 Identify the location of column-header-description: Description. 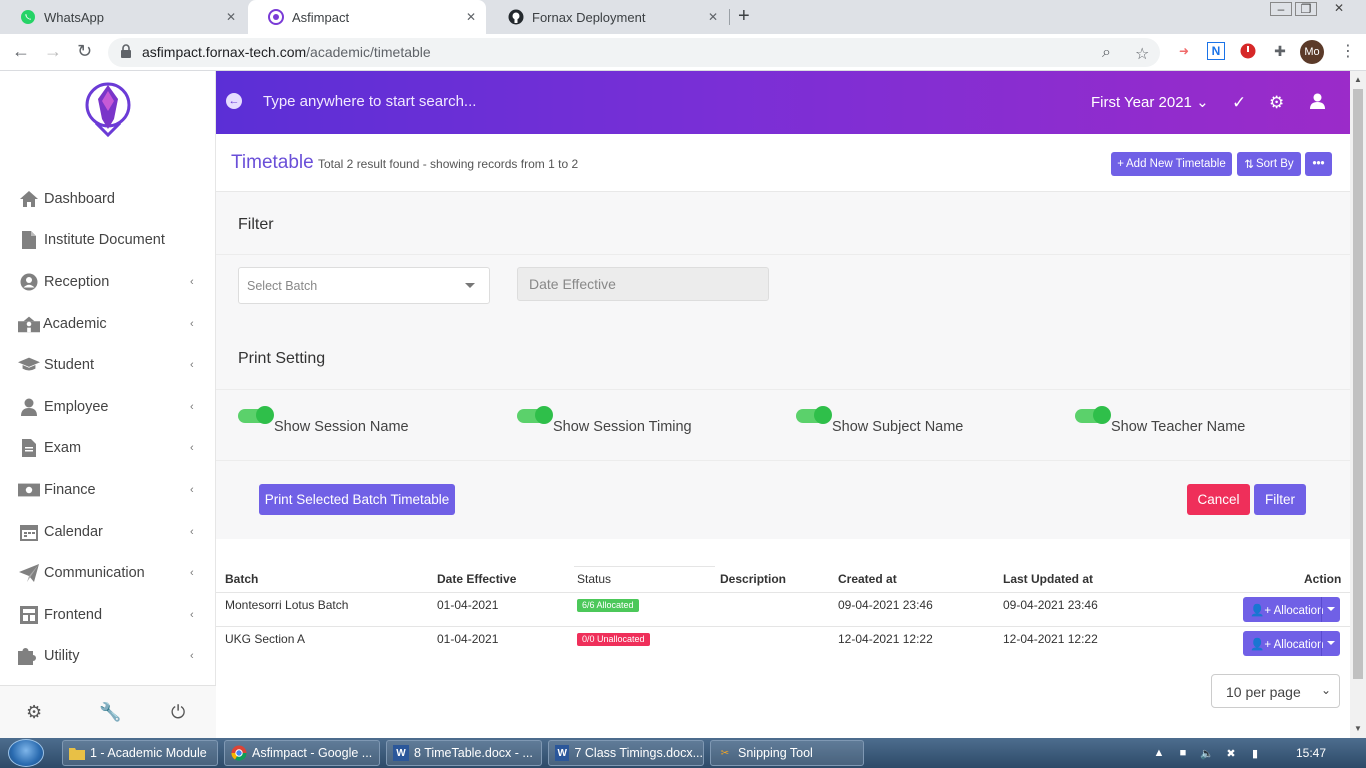
(753, 579).